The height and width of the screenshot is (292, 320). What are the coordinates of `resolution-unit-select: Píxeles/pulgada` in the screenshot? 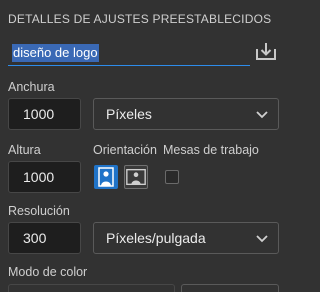 It's located at (186, 238).